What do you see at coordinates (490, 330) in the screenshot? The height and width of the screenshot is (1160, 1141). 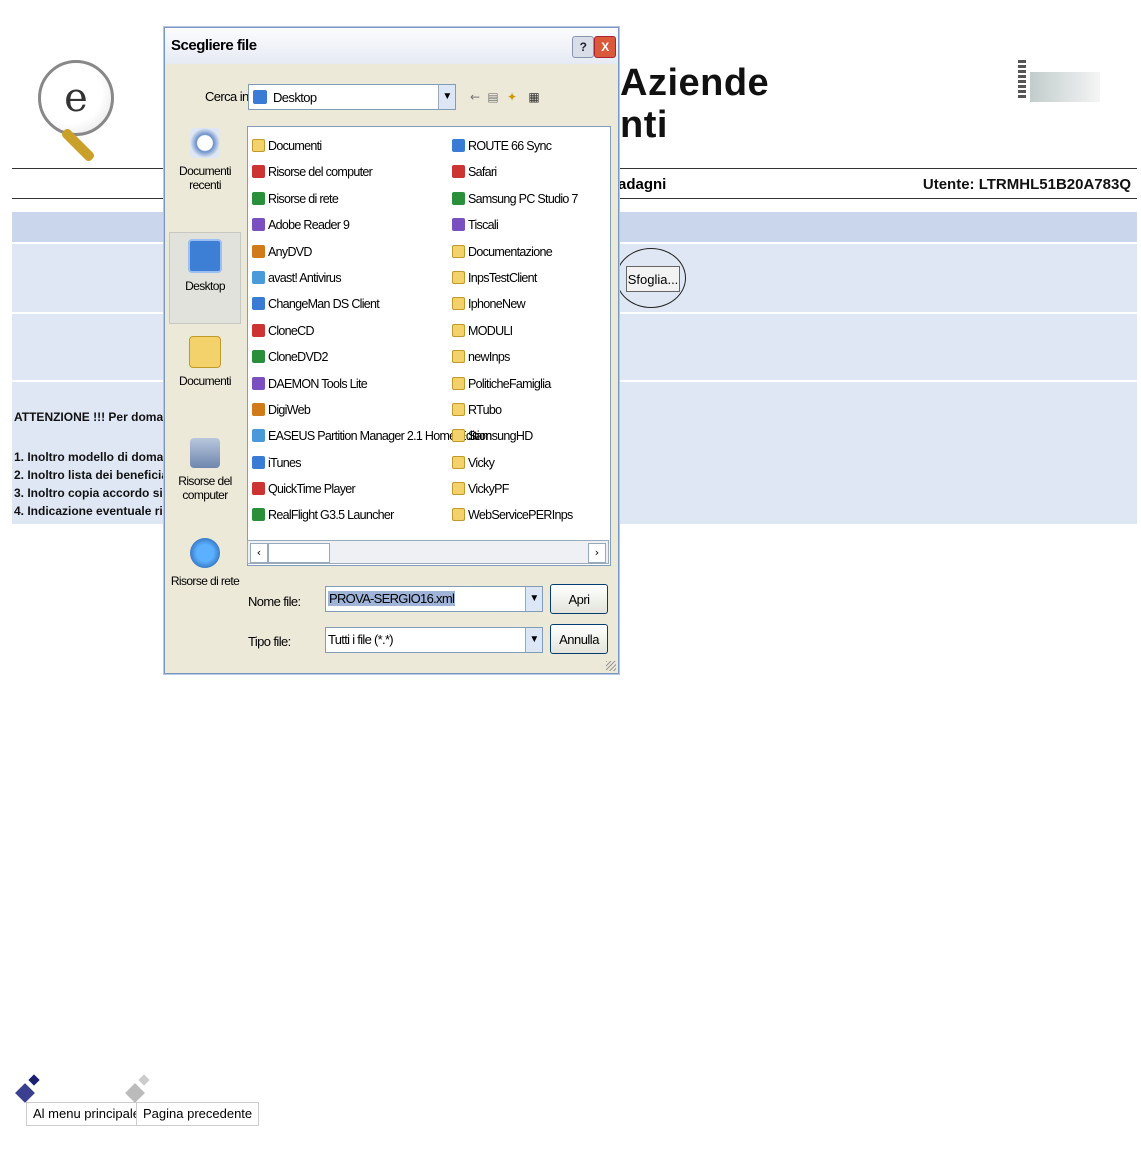 I see `file-item-label: MODULI` at bounding box center [490, 330].